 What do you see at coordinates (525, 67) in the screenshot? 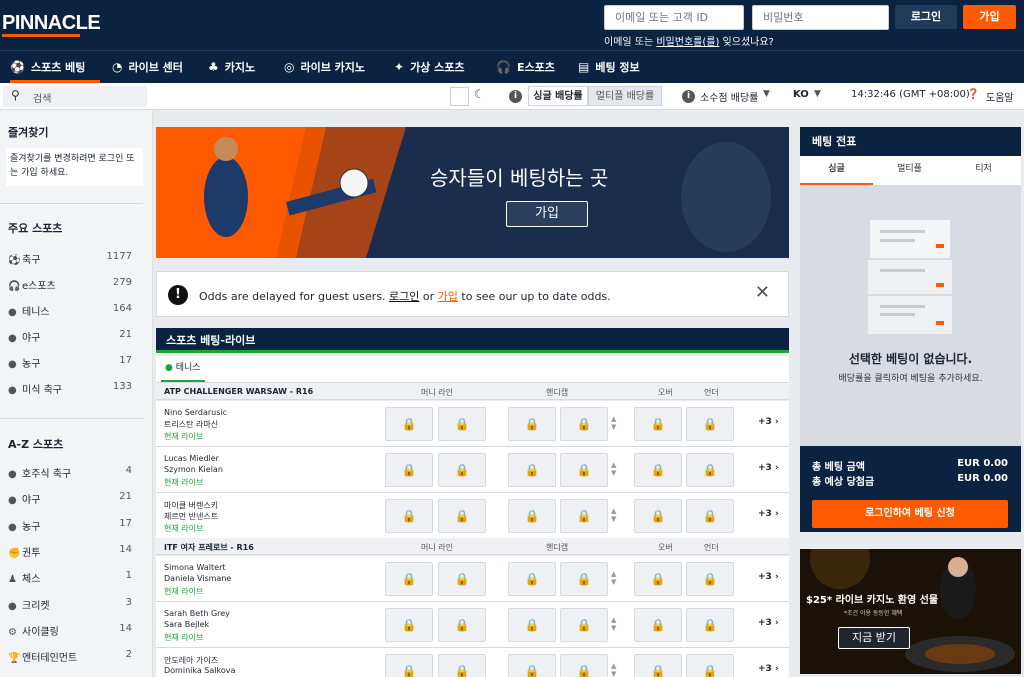
I see `nav-esports: 🎧 E스포츠` at bounding box center [525, 67].